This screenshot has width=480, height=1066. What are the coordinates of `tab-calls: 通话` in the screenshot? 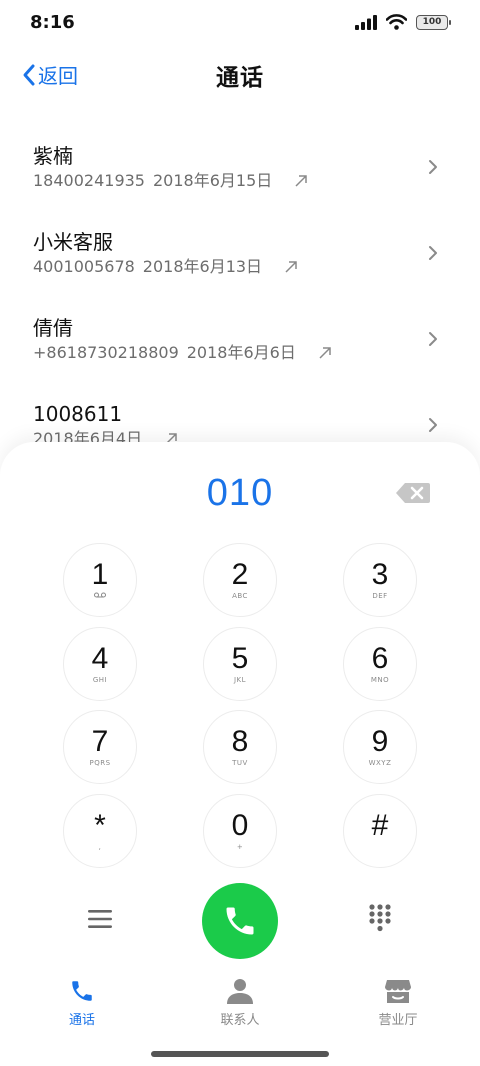 It's located at (82, 1003).